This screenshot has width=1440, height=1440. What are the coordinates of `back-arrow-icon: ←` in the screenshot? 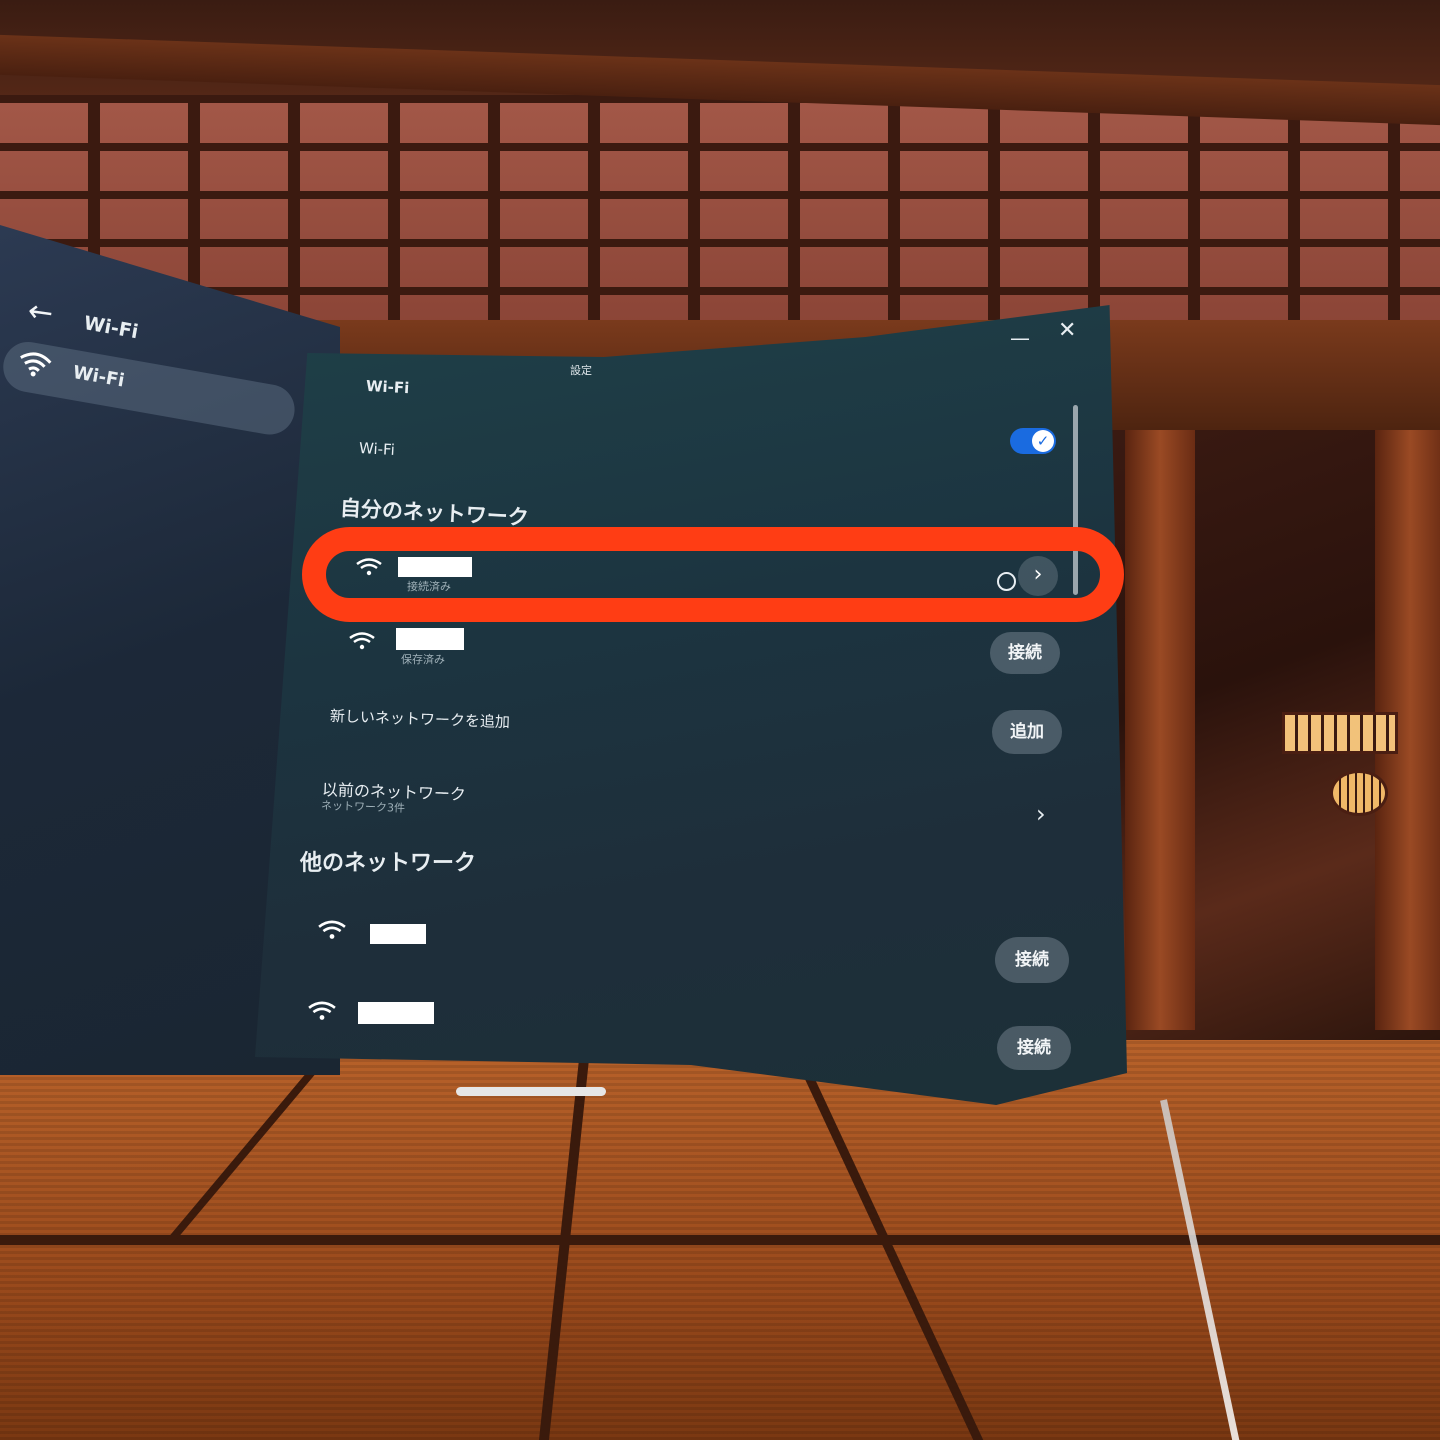 It's located at (41, 312).